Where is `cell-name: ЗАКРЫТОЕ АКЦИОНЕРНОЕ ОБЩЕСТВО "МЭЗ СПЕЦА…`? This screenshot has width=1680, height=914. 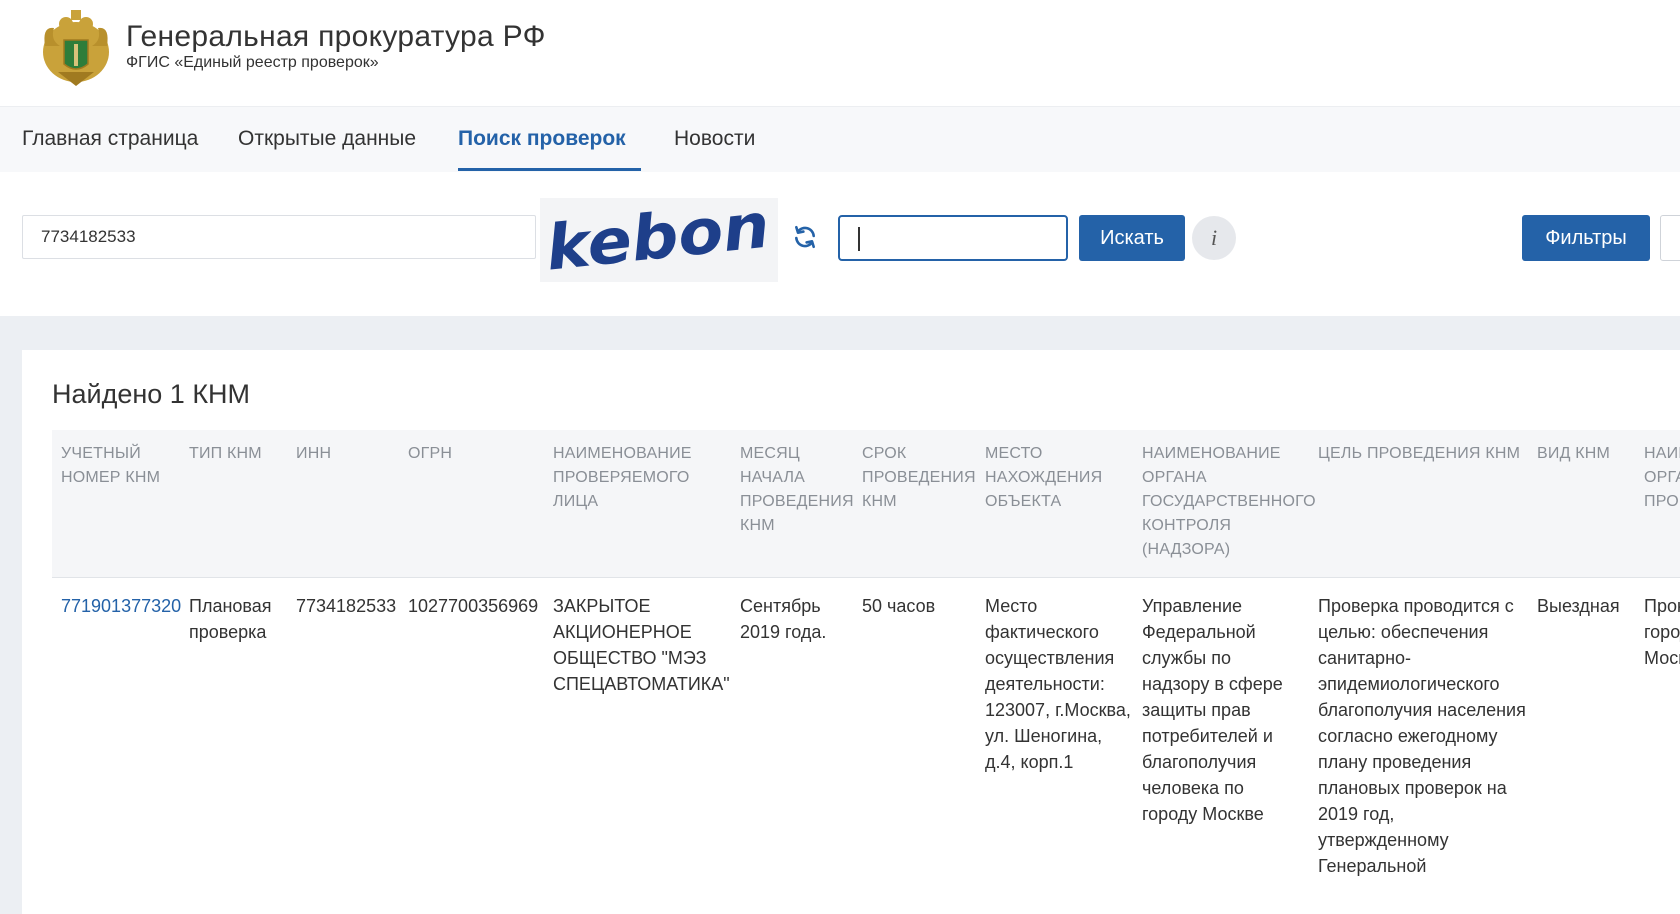
cell-name: ЗАКРЫТОЕ АКЦИОНЕРНОЕ ОБЩЕСТВО "МЭЗ СПЕЦА… is located at coordinates (641, 645).